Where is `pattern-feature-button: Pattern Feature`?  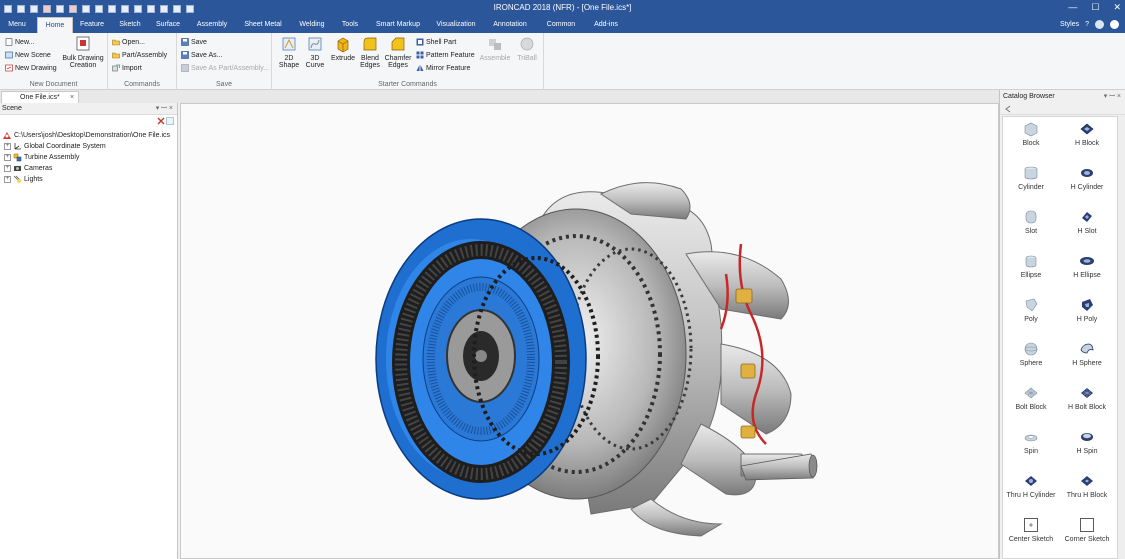 pattern-feature-button: Pattern Feature is located at coordinates (445, 55).